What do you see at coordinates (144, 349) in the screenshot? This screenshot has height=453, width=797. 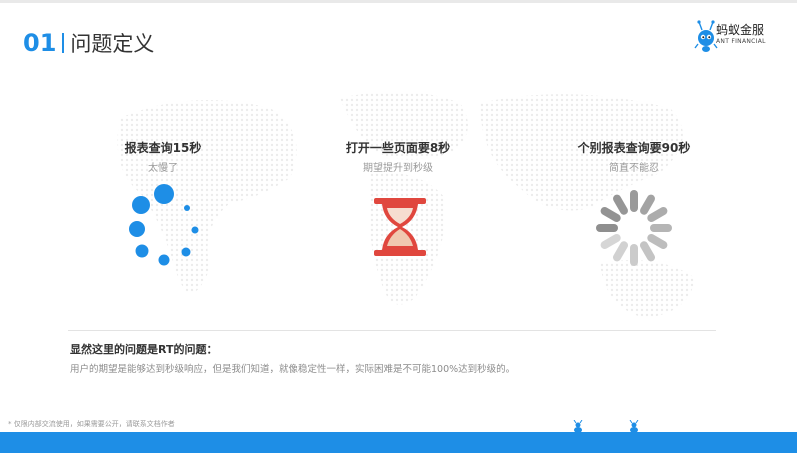 I see `conclusion-title: 显然这里的问题是RT的问题：` at bounding box center [144, 349].